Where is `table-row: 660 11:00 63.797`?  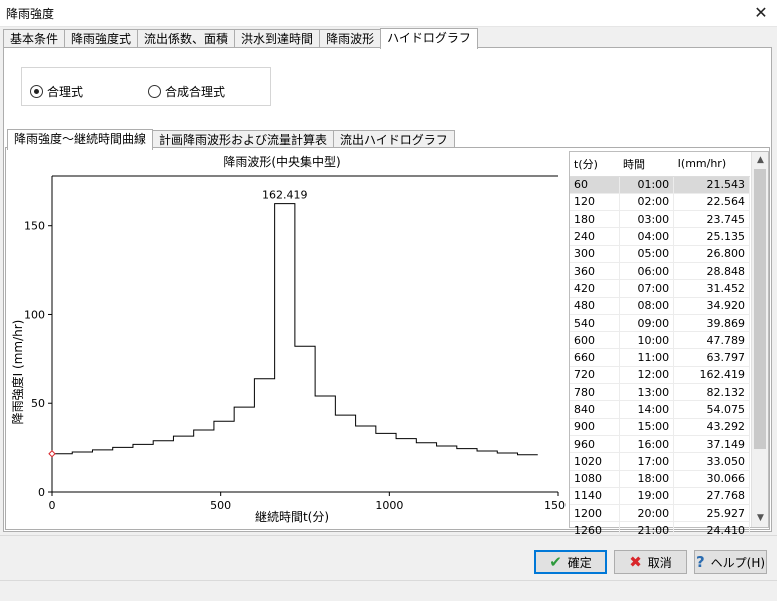 table-row: 660 11:00 63.797 is located at coordinates (660, 357).